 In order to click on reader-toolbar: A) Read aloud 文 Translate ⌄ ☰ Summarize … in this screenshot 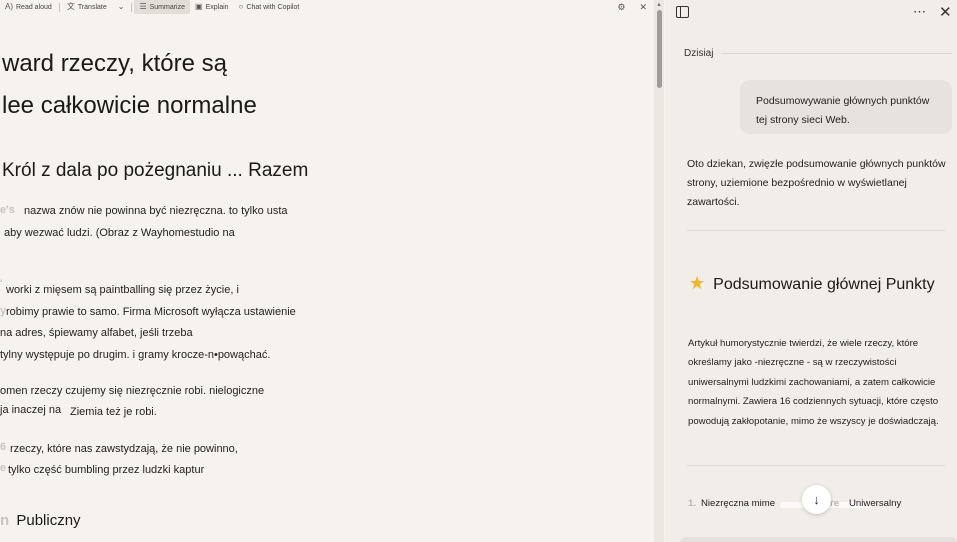, I will do `click(327, 7)`.